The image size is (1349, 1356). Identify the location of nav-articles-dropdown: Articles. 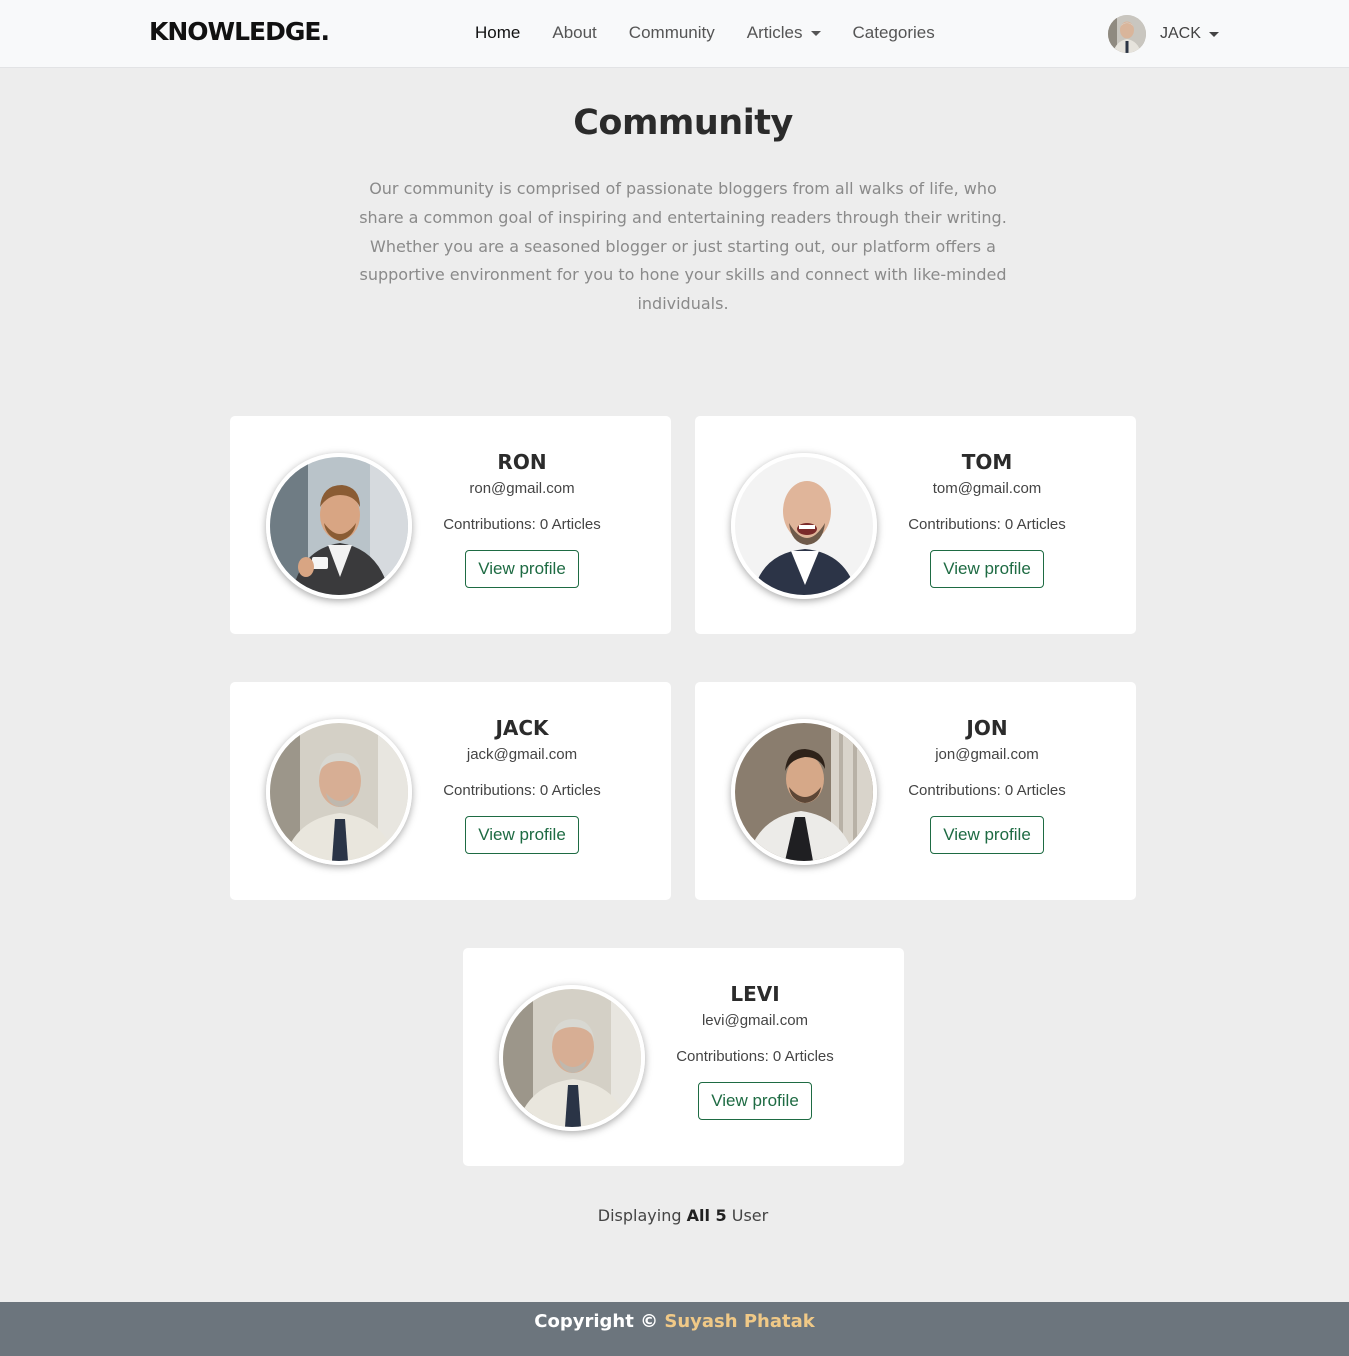
(784, 33).